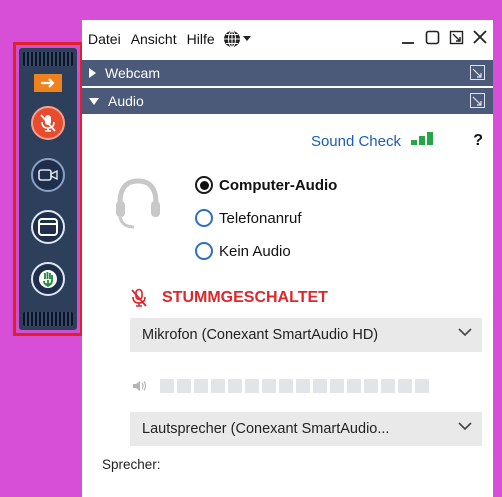 This screenshot has height=497, width=502. Describe the element at coordinates (287, 101) in the screenshot. I see `audio-section-header: Audio` at that location.